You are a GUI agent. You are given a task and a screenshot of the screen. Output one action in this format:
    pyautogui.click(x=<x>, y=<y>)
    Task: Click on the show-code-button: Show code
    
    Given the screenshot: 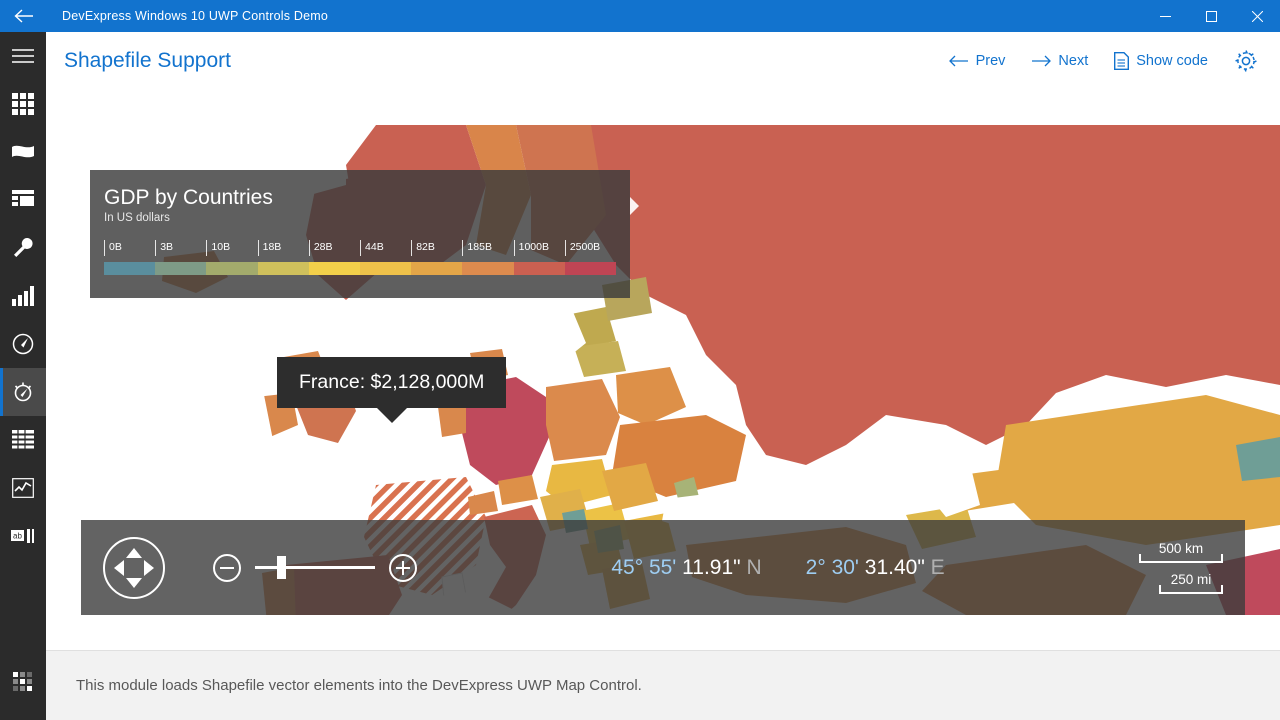 What is the action you would take?
    pyautogui.click(x=1161, y=61)
    